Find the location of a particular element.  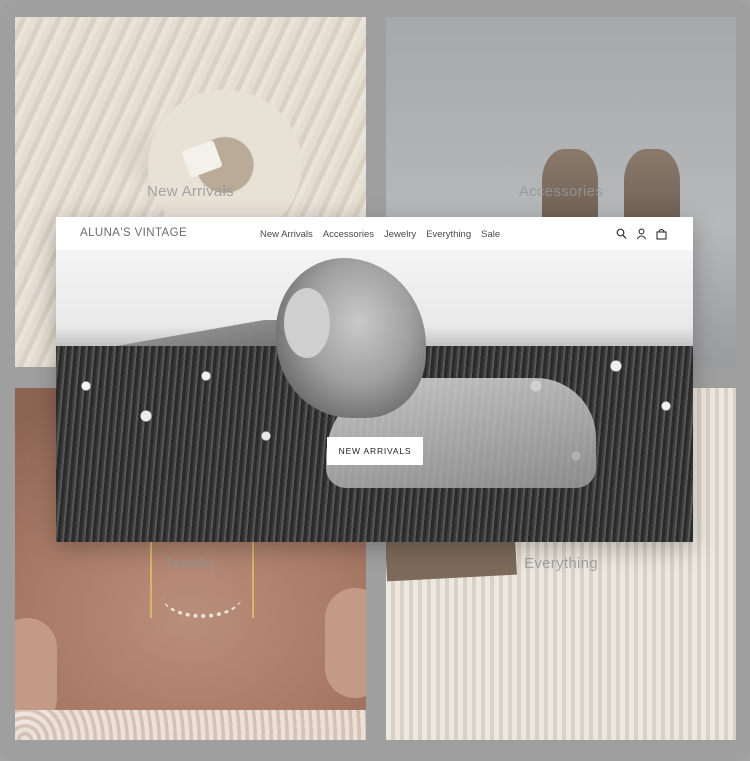

lace-image is located at coordinates (190, 725).